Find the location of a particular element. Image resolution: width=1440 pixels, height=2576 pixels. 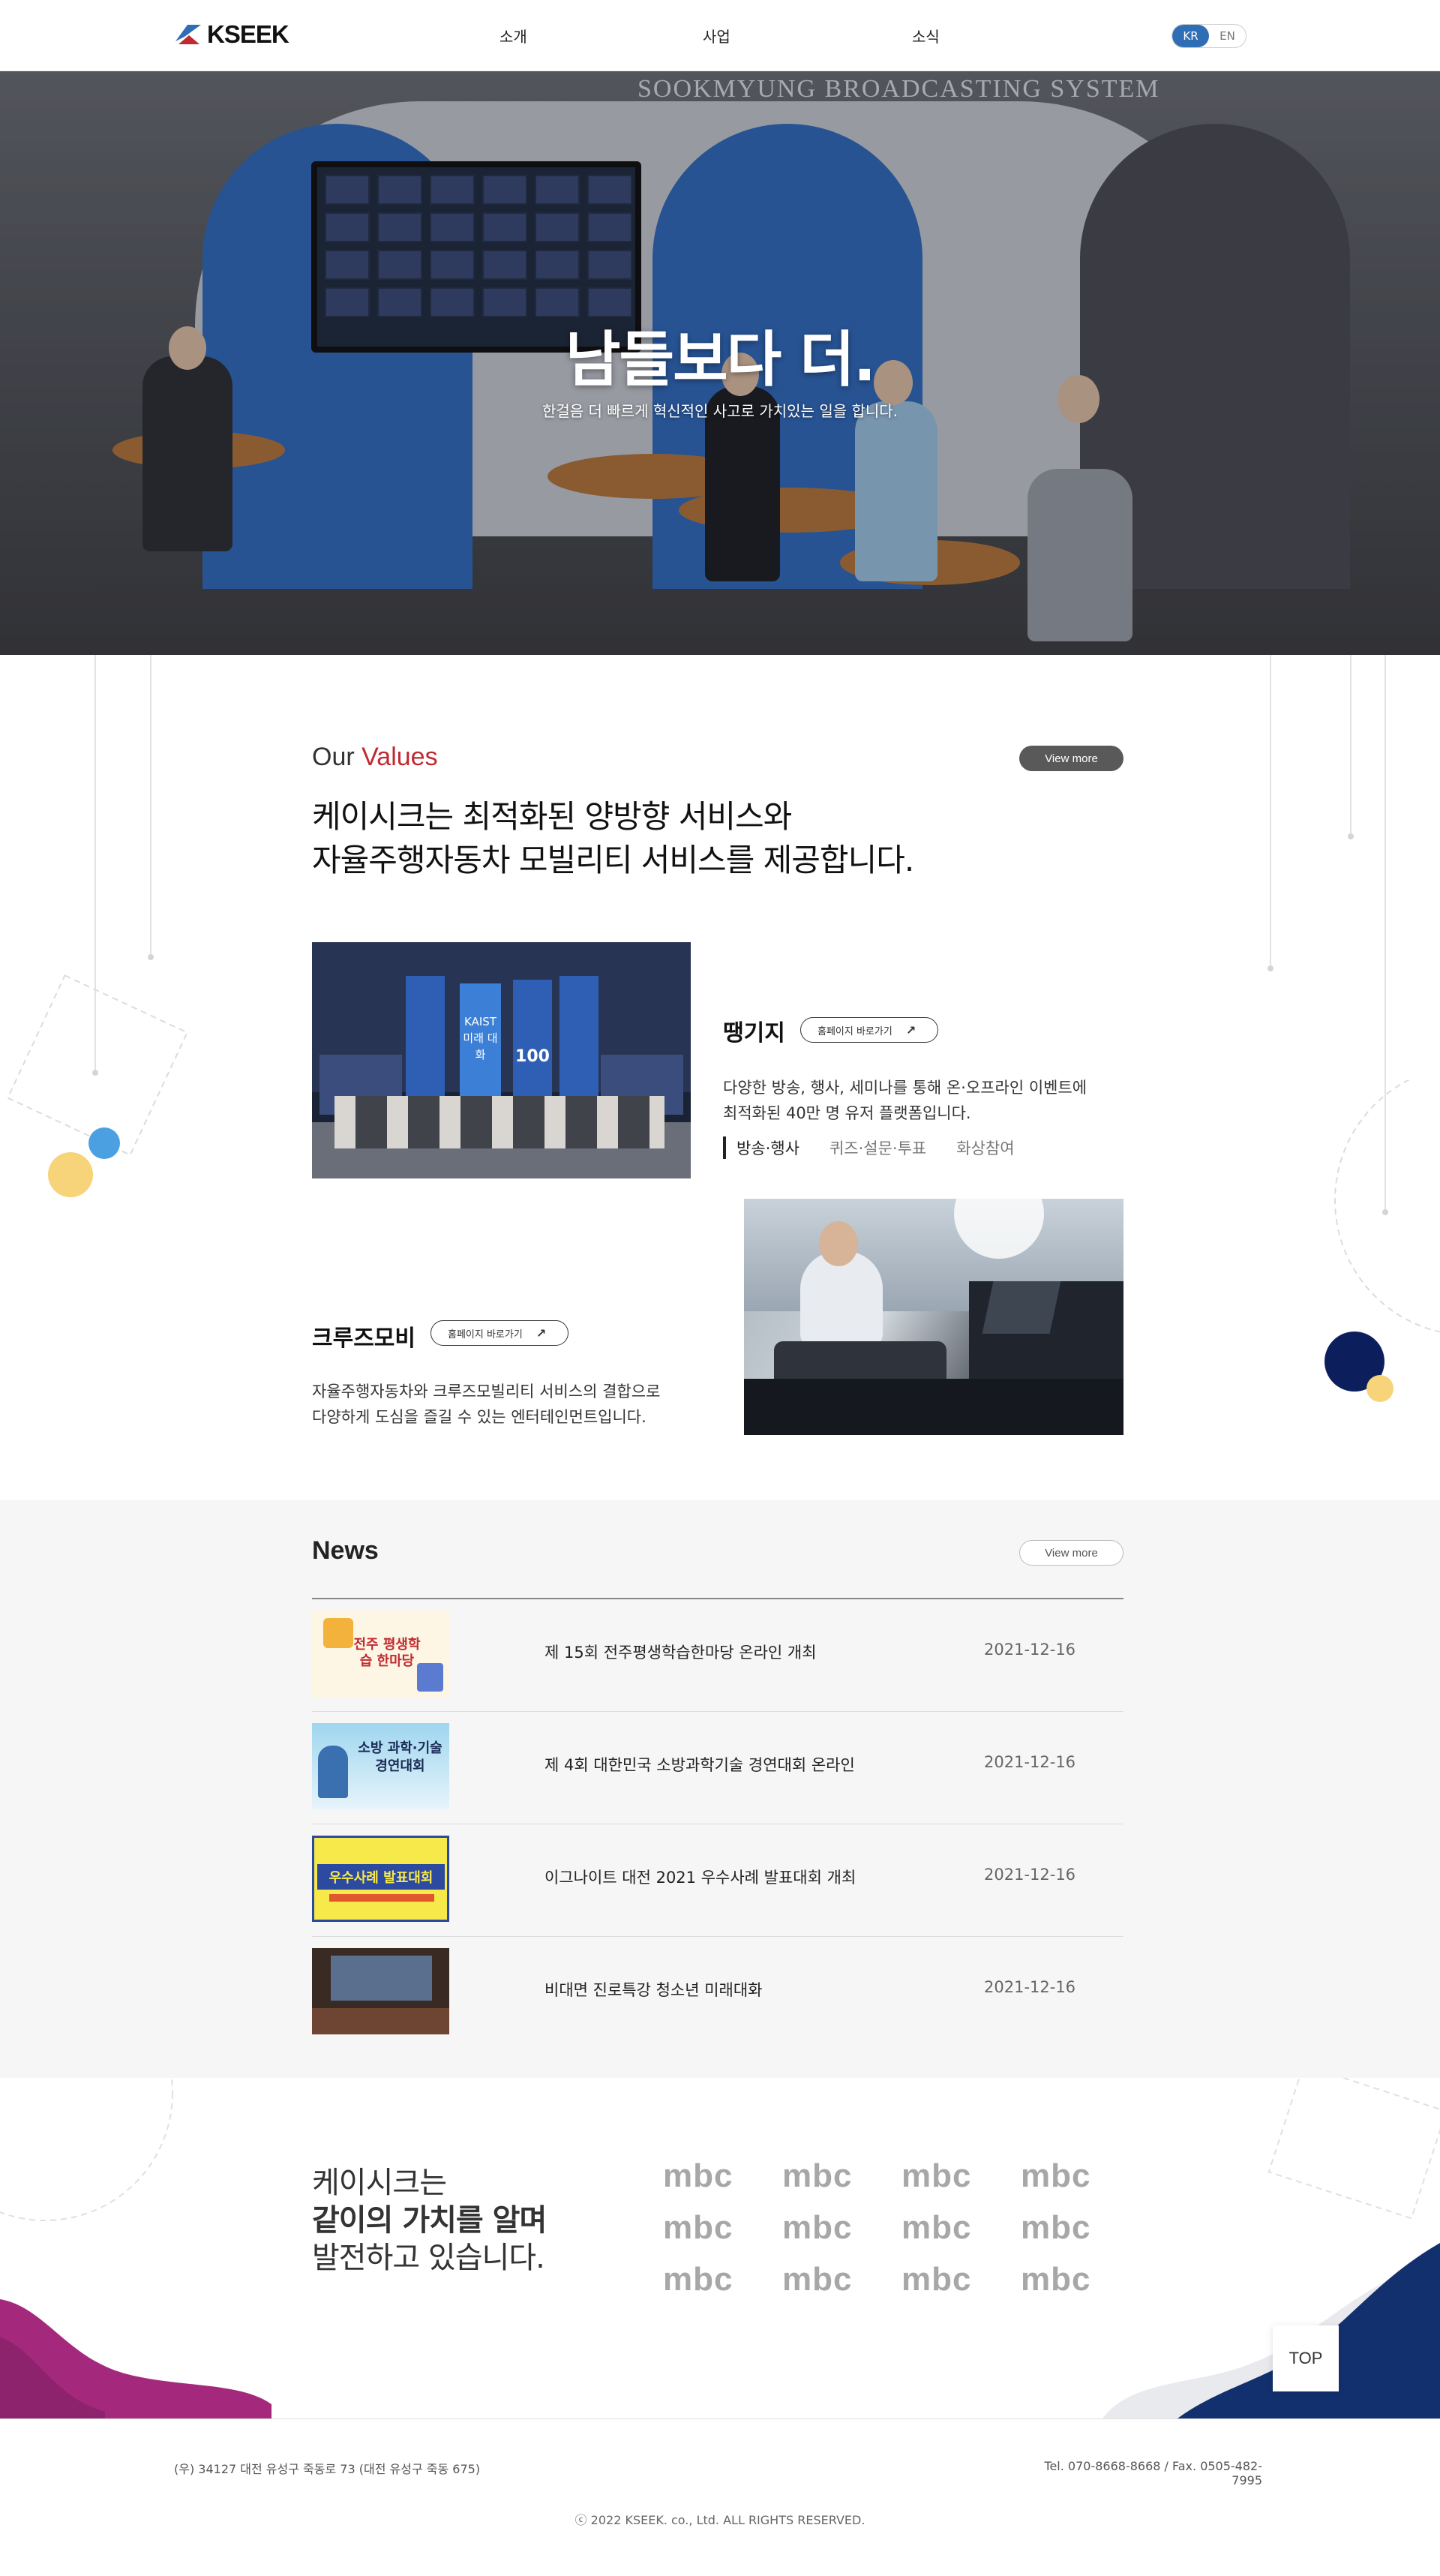

values-heading: Our Values is located at coordinates (375, 757).